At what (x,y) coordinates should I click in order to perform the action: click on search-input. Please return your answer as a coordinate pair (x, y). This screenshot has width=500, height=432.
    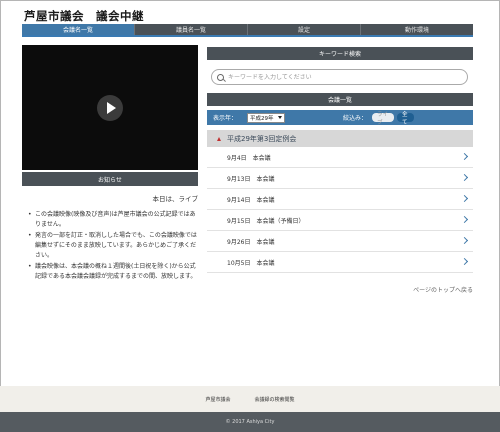
    Looking at the image, I should click on (338, 77).